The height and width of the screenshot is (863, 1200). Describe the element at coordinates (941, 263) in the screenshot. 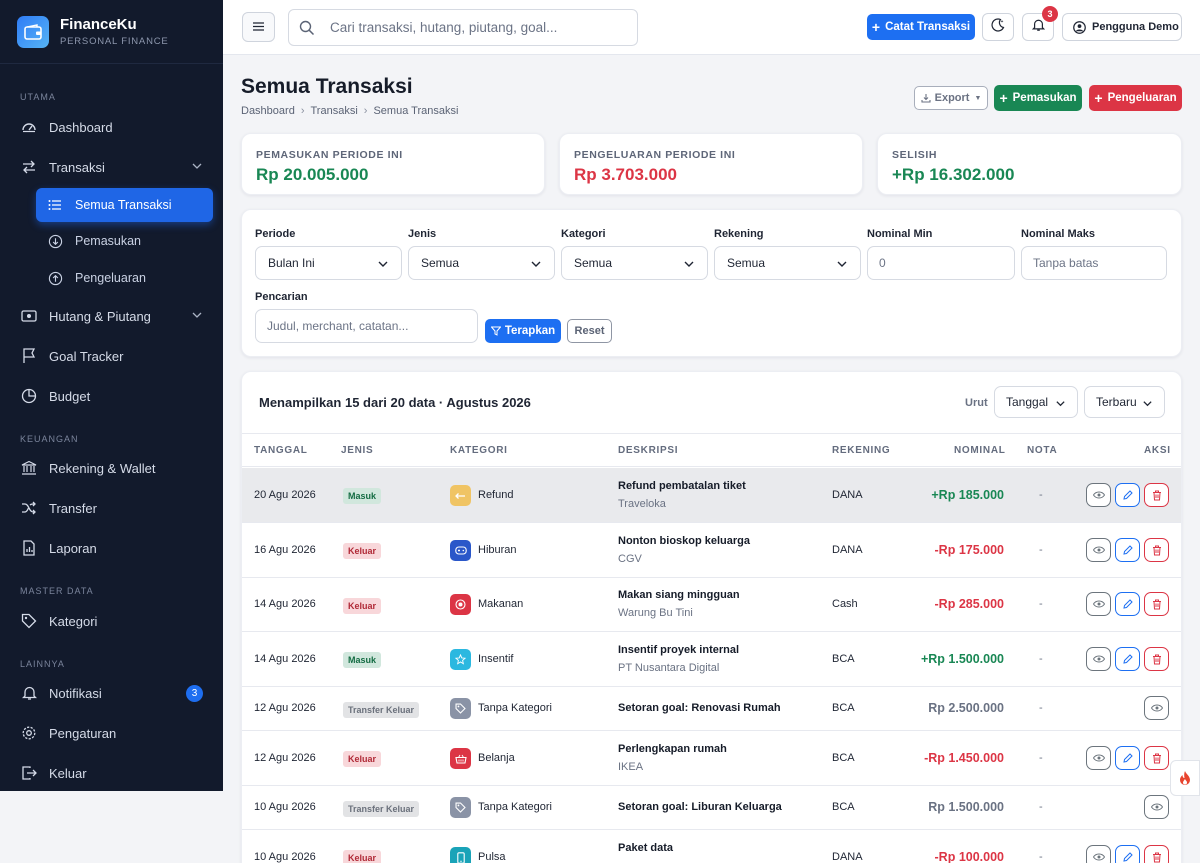

I see `nominal-min-input: 0` at that location.